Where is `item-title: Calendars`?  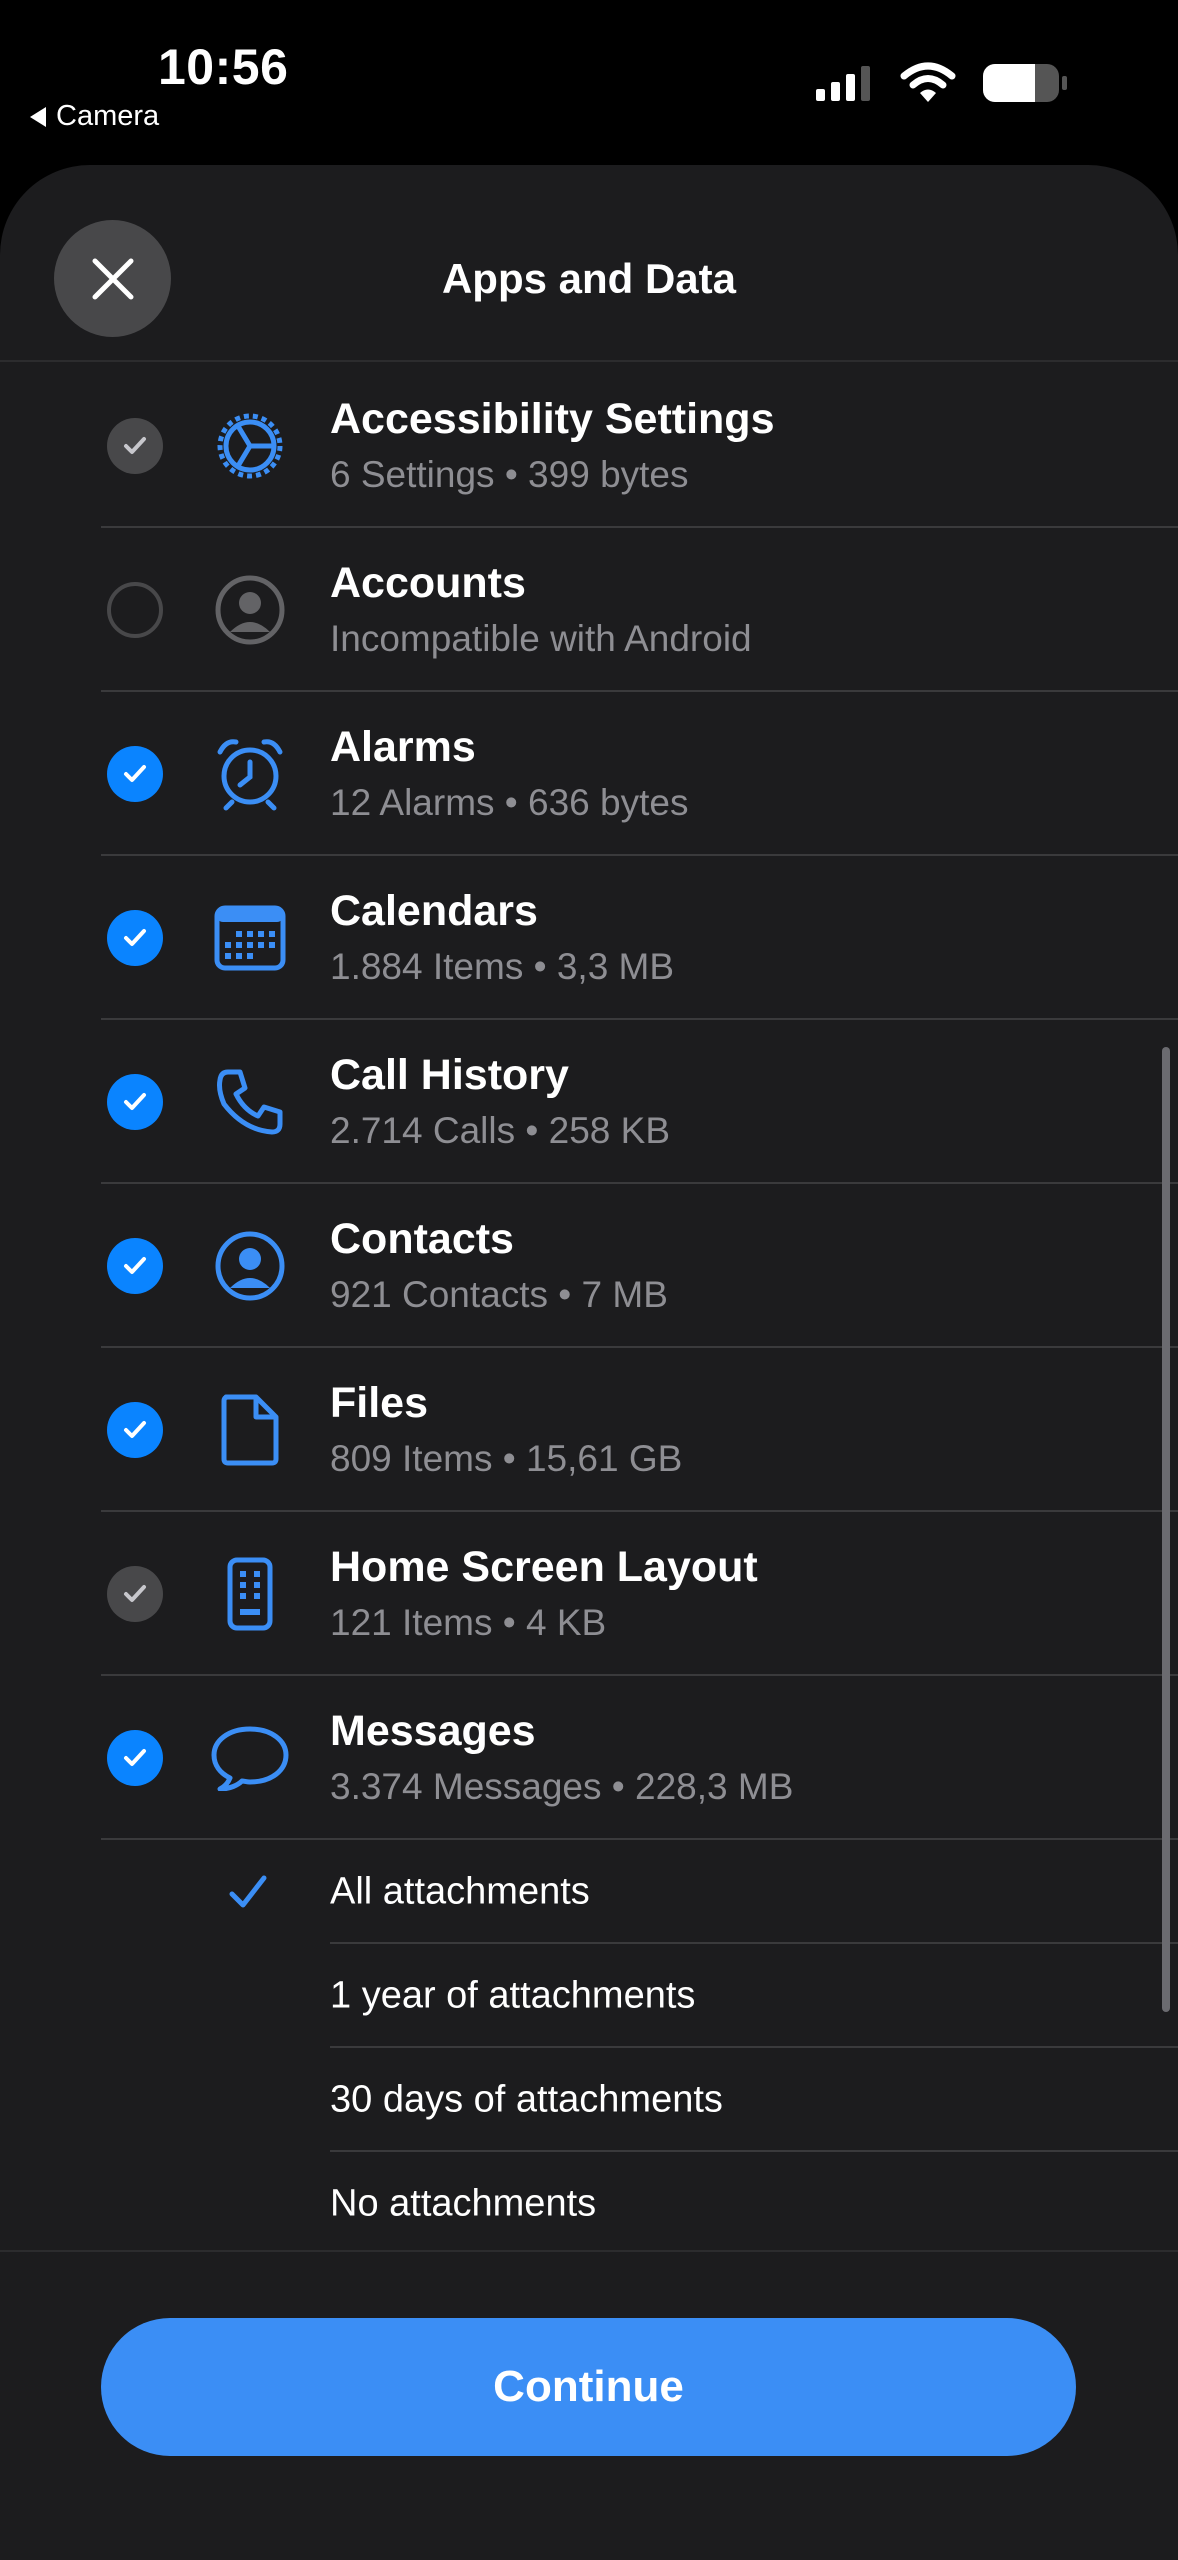
item-title: Calendars is located at coordinates (434, 911).